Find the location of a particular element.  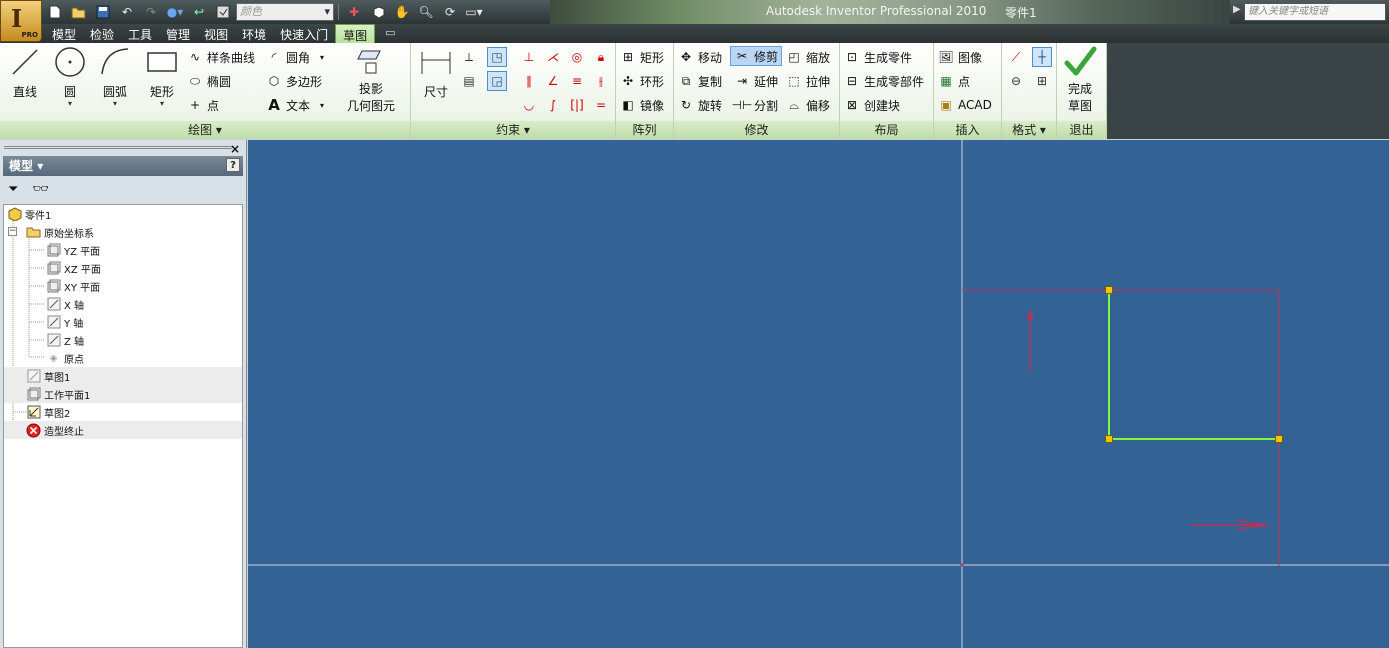

circle-button: 圆 ▾ is located at coordinates (70, 76).